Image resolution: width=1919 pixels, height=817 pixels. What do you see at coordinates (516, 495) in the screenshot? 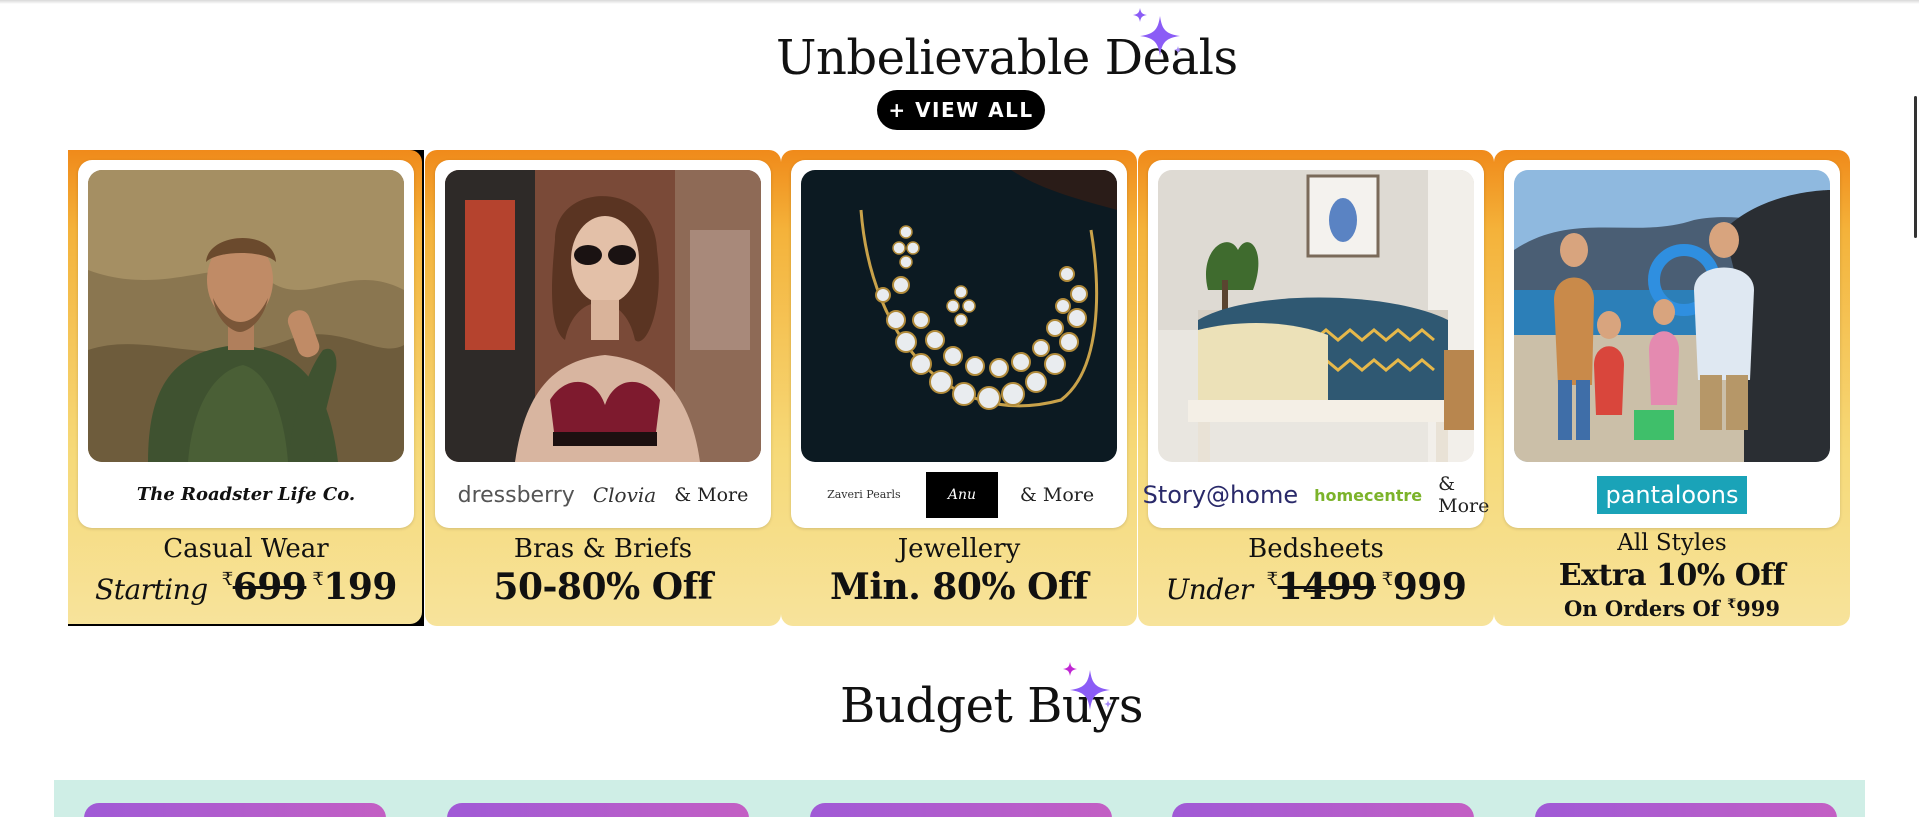
I see `brand-logo-dressberry: dressberry` at bounding box center [516, 495].